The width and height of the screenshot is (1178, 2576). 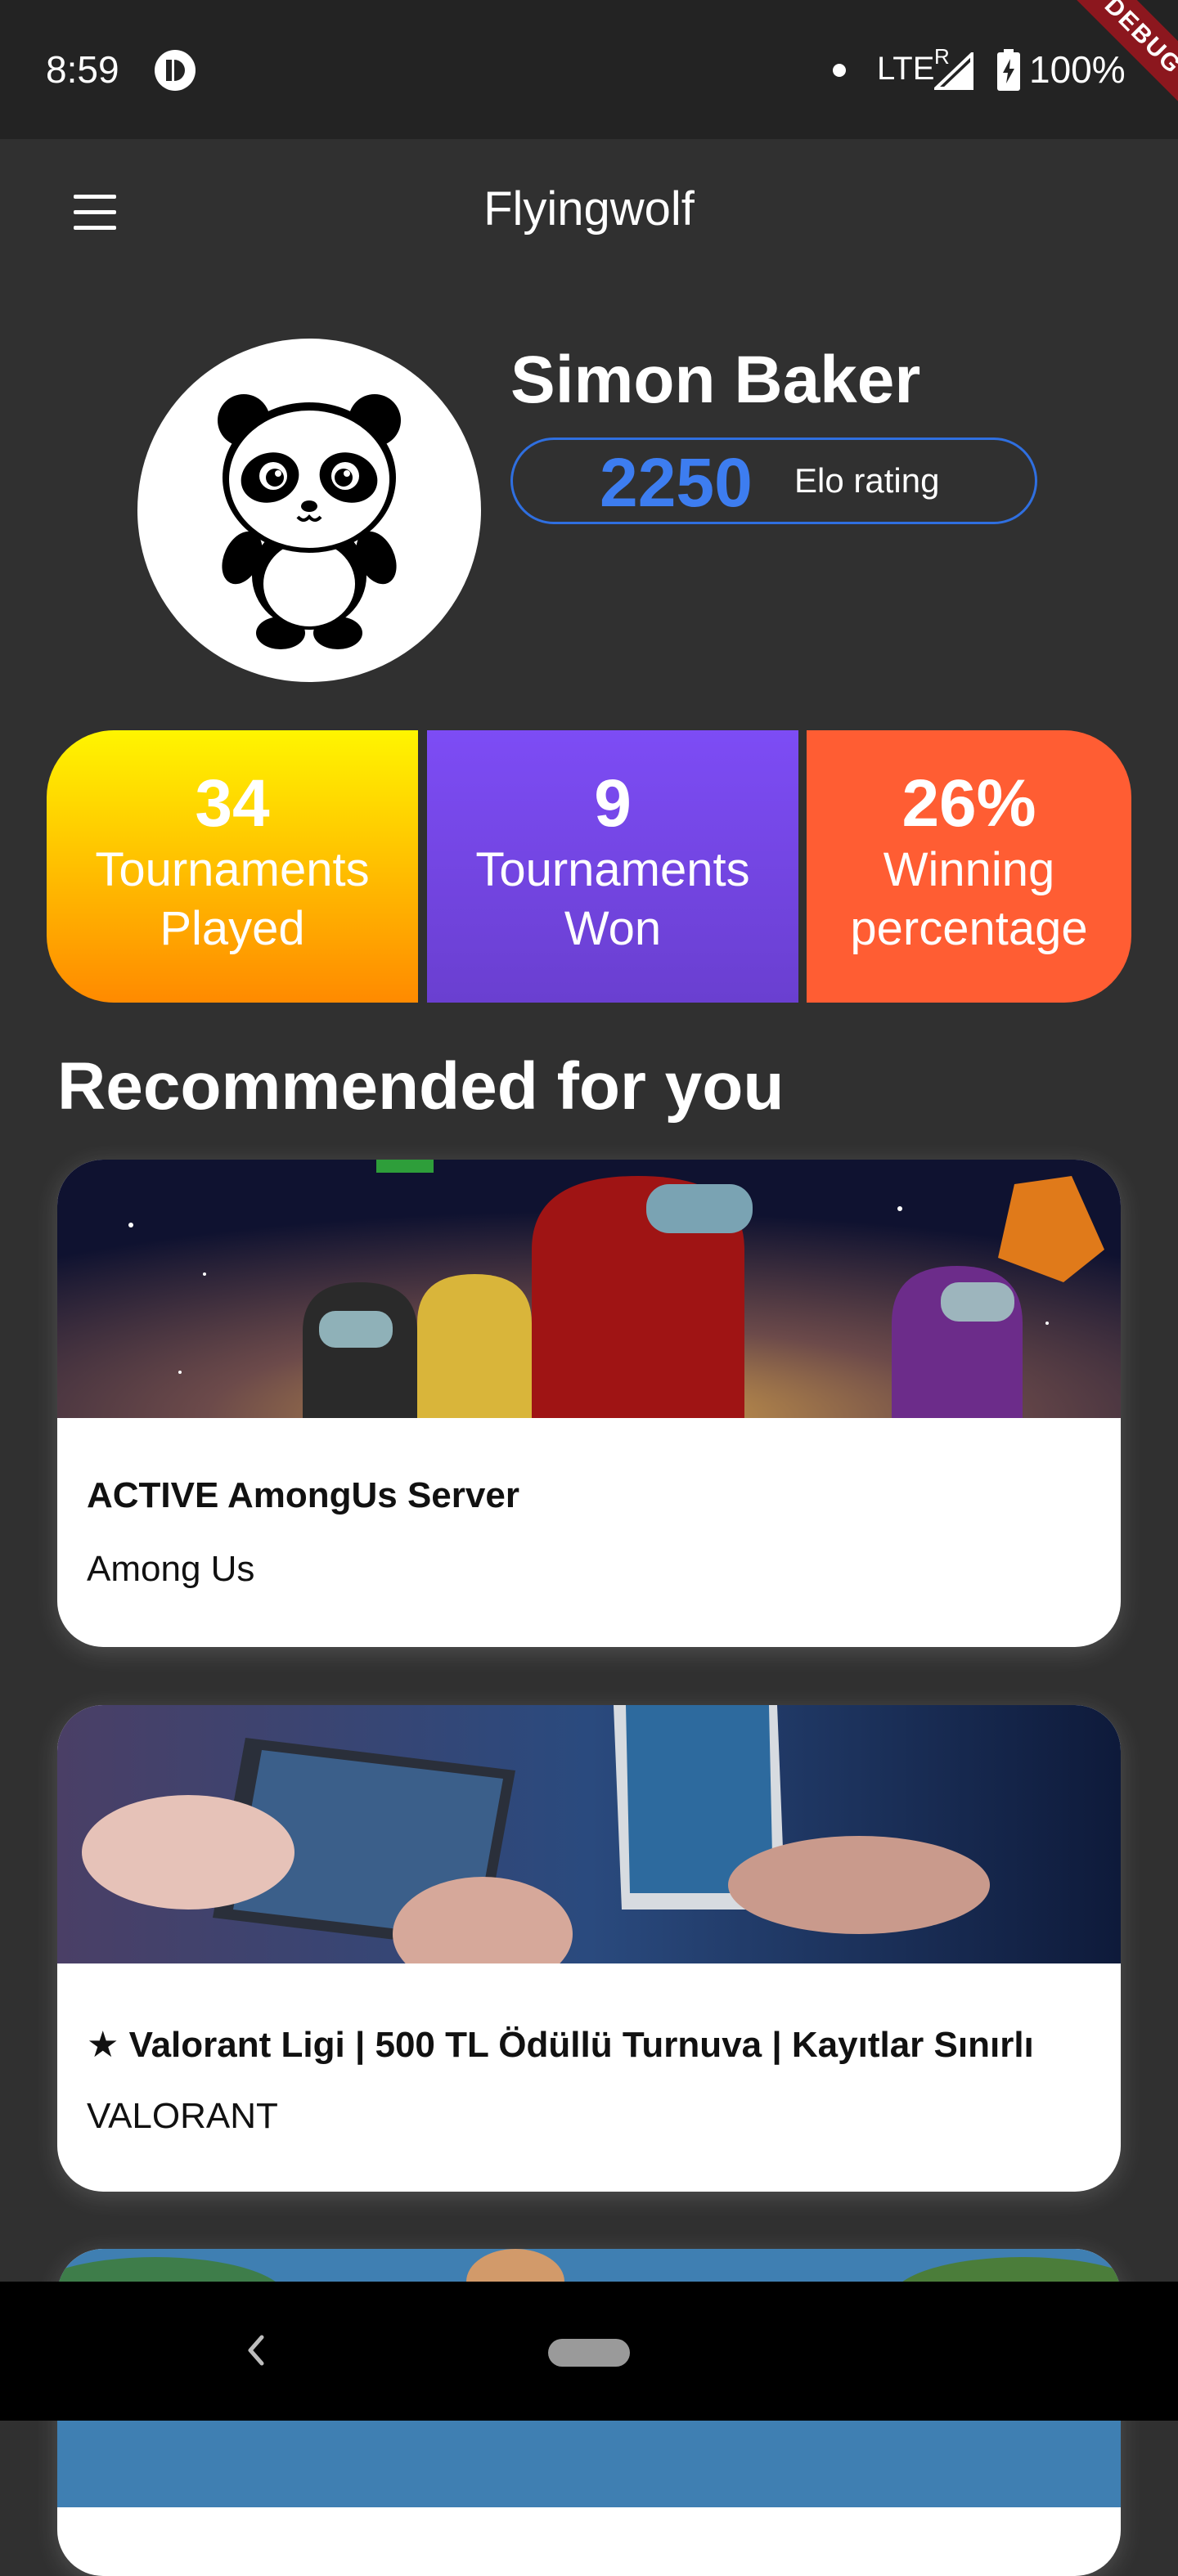 What do you see at coordinates (968, 804) in the screenshot?
I see `stat-value: 26%` at bounding box center [968, 804].